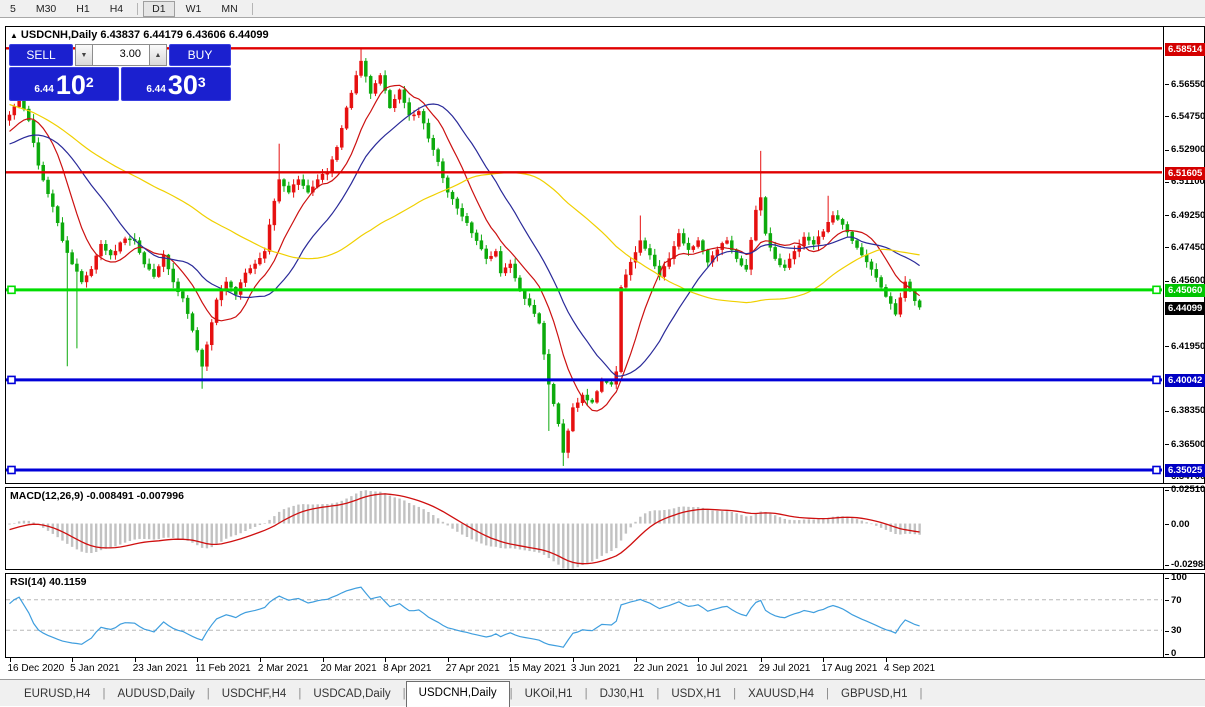 The width and height of the screenshot is (1205, 707). I want to click on tab-ukoil-h1: UKOil,H1, so click(549, 695).